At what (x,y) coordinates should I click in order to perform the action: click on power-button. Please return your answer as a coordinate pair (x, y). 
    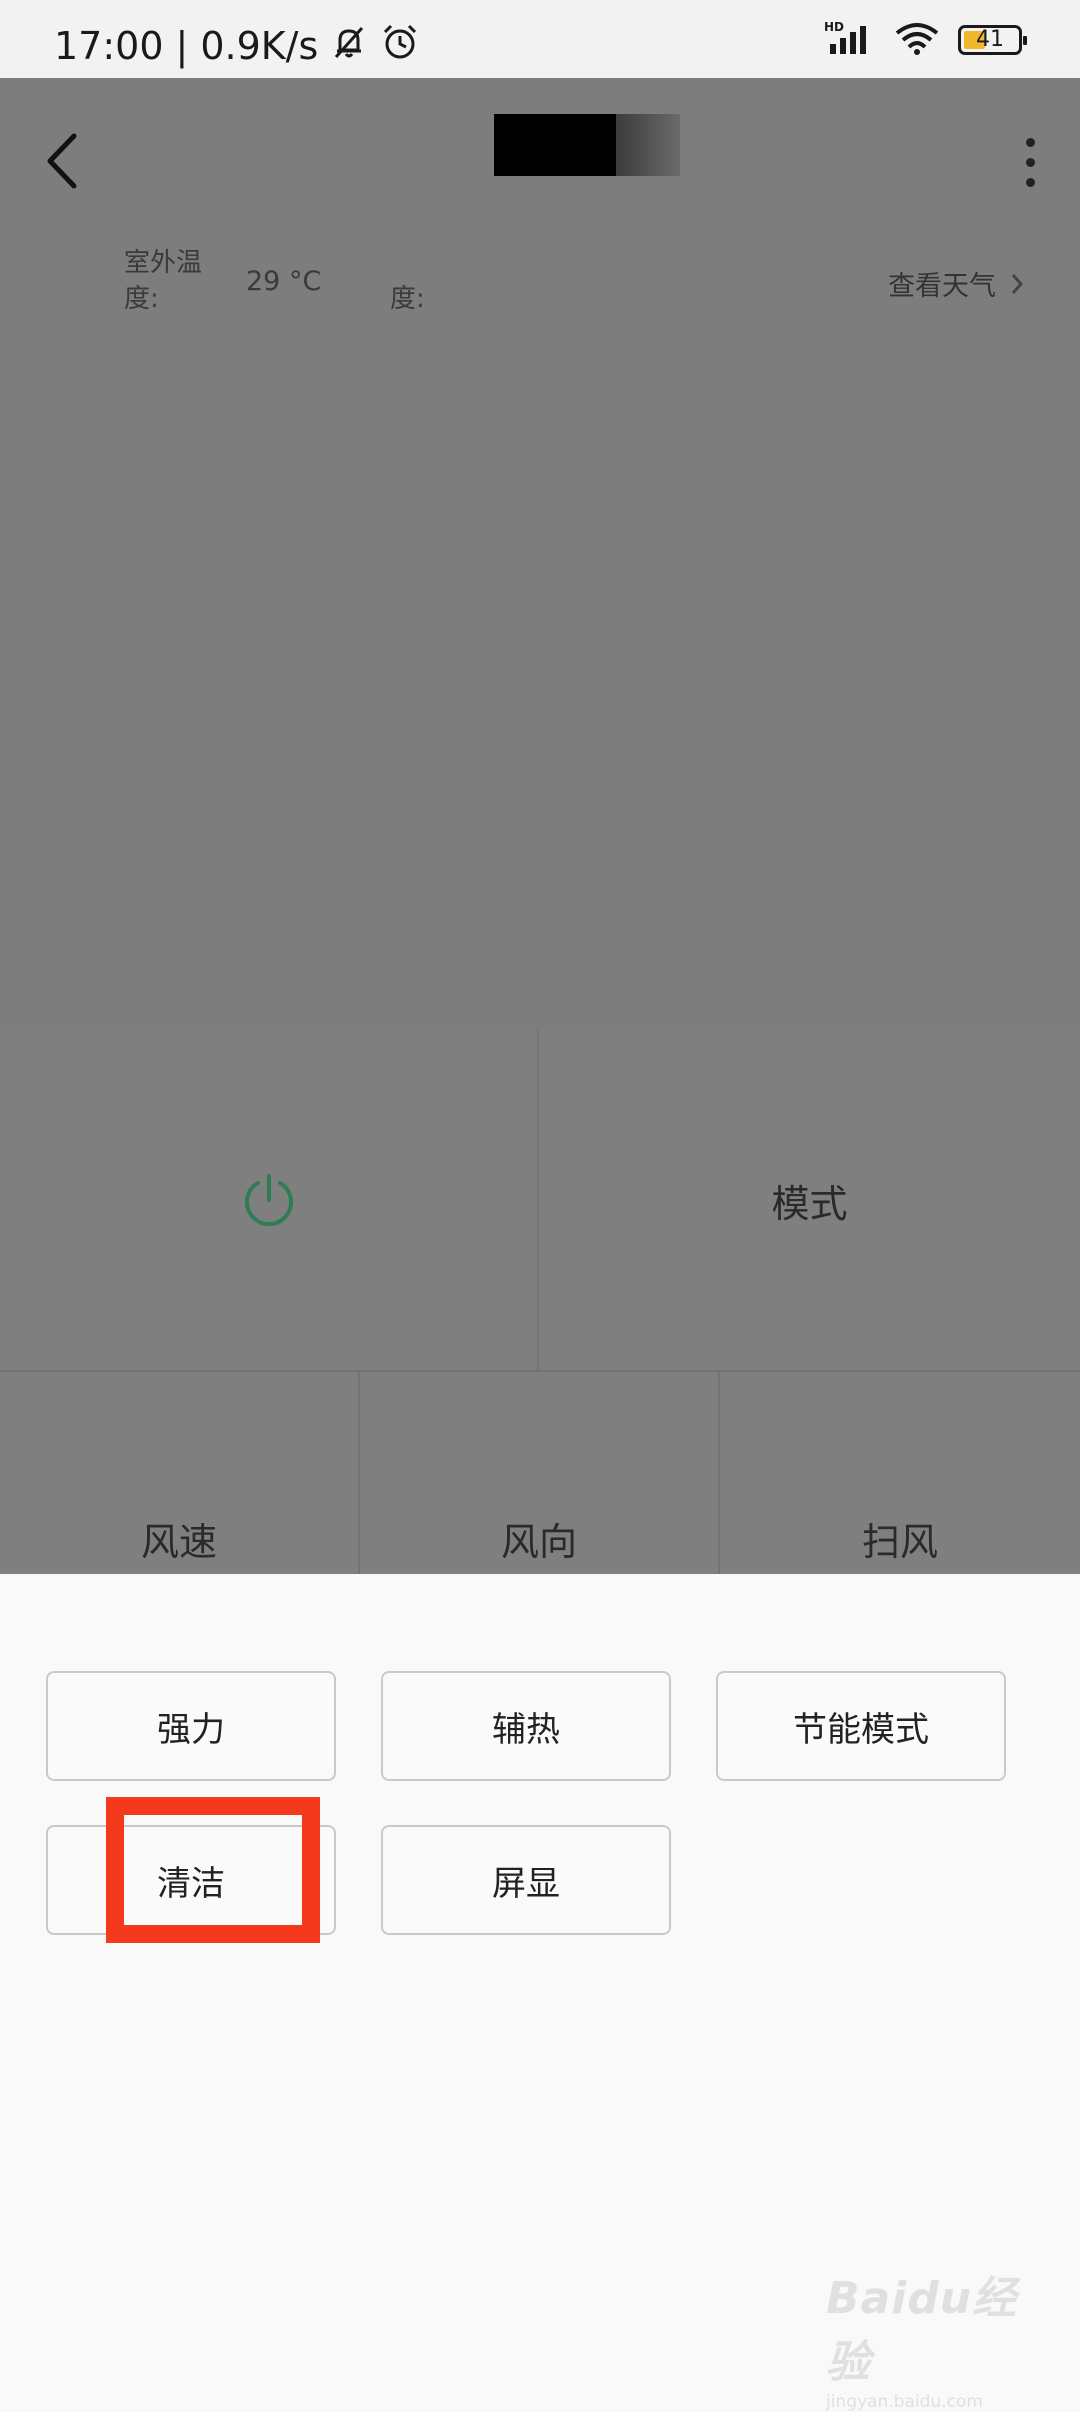
    Looking at the image, I should click on (269, 1201).